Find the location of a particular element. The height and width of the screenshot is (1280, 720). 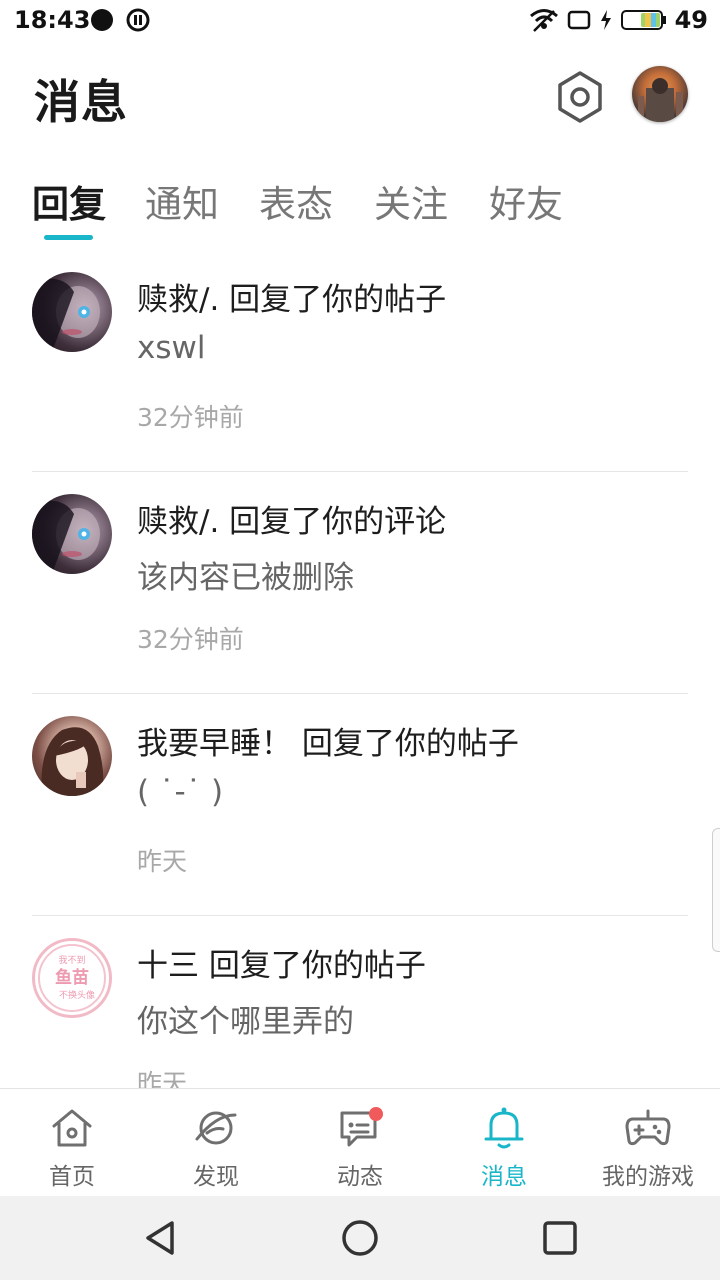

wifi-icon is located at coordinates (543, 20).